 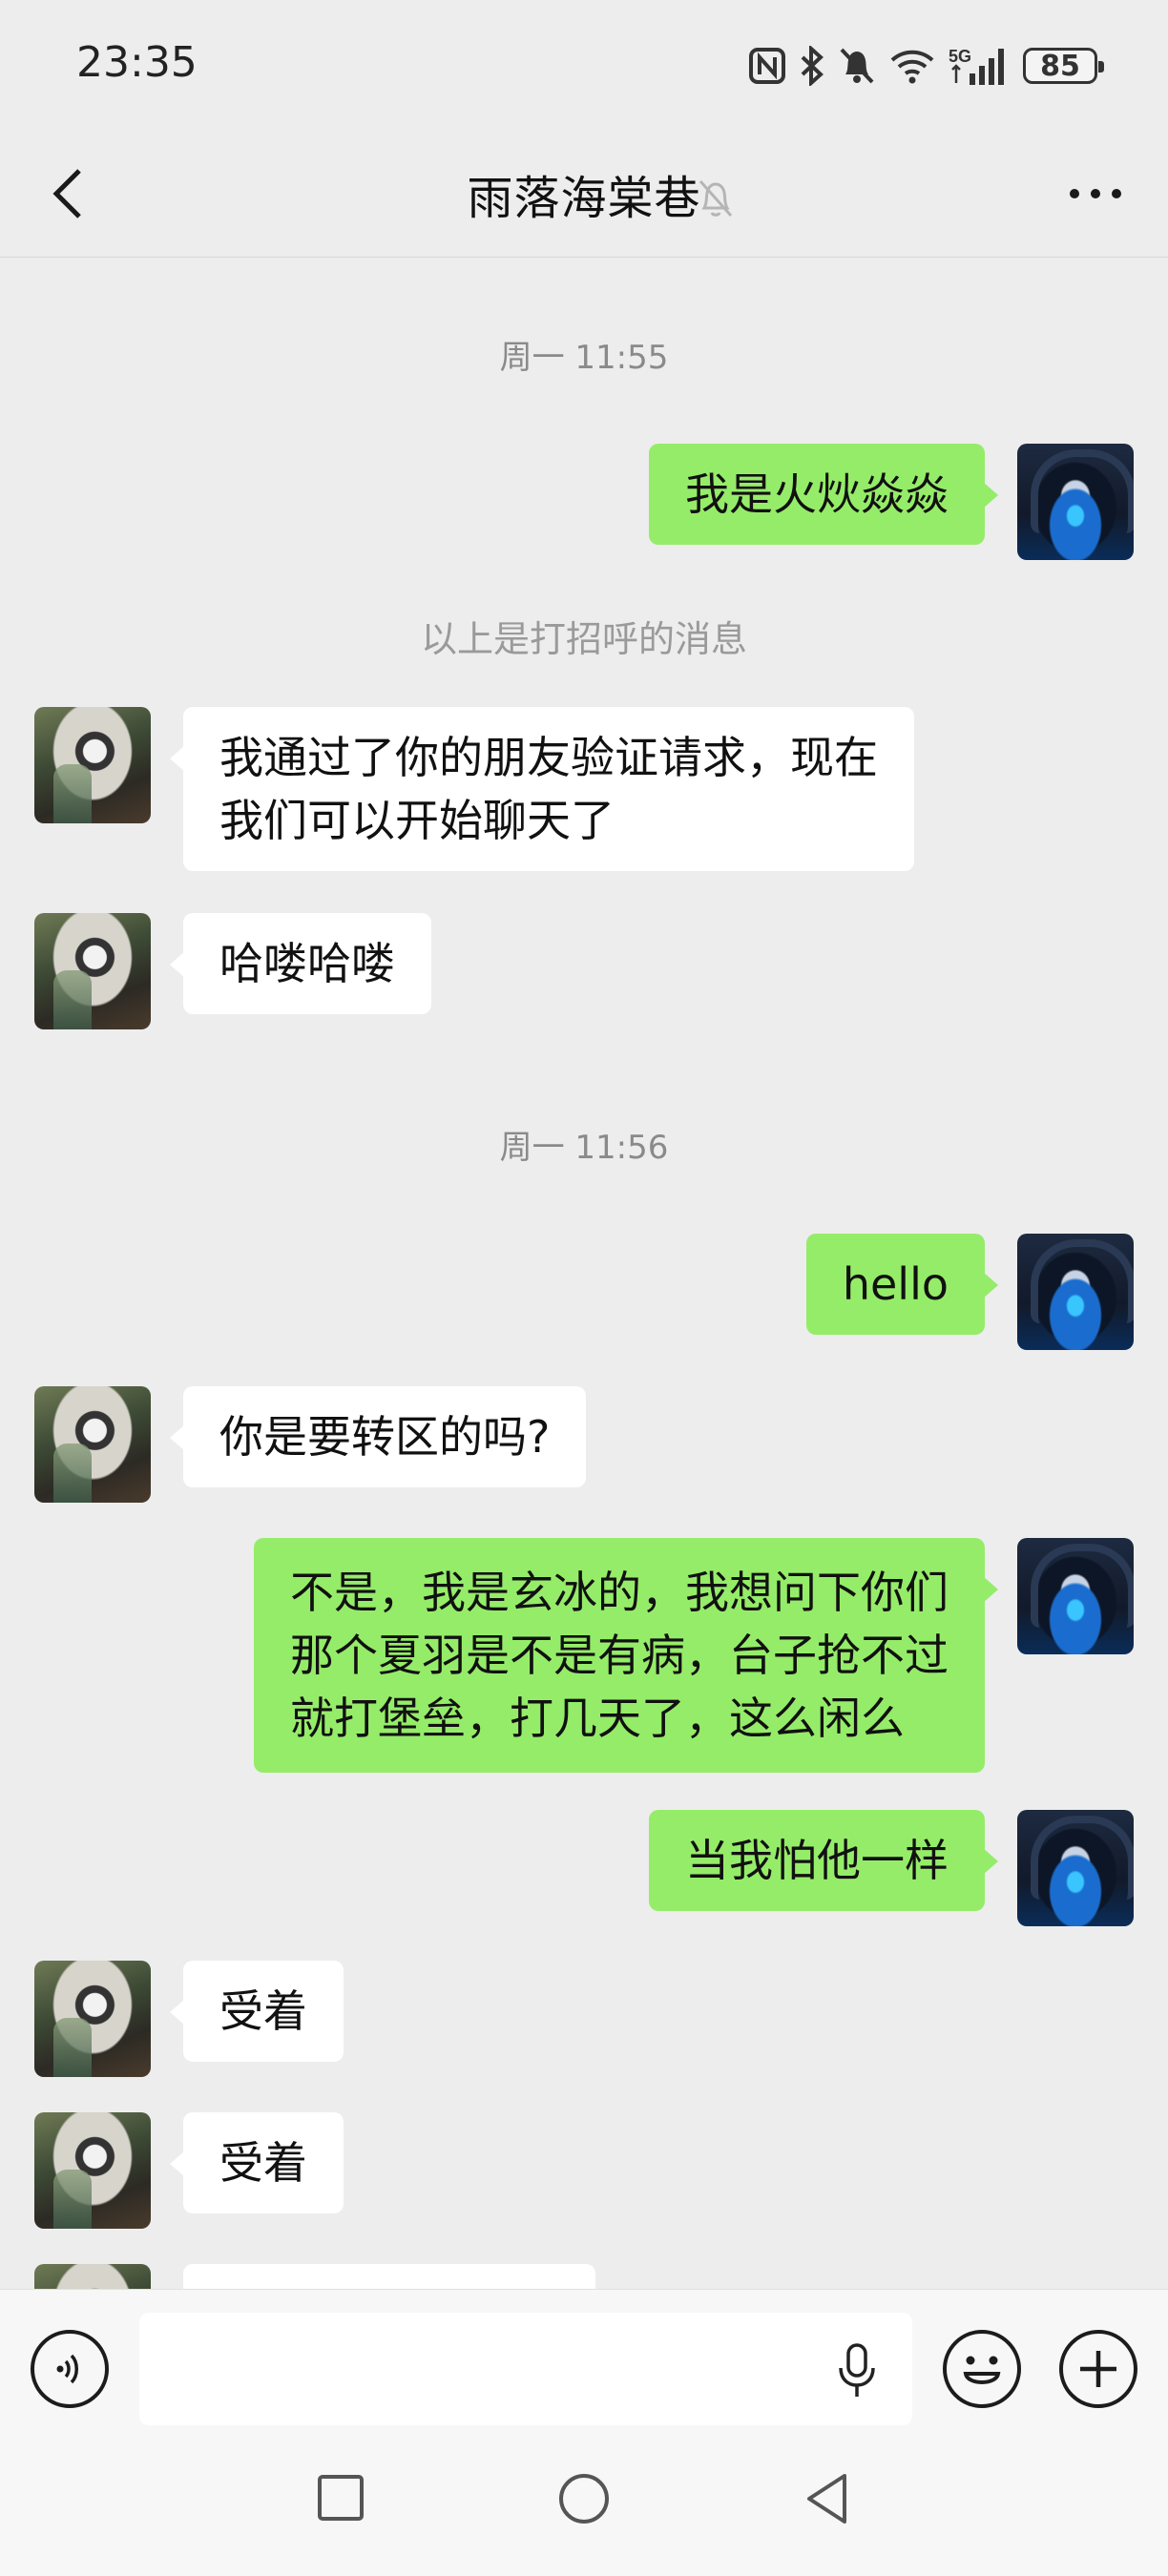 What do you see at coordinates (857, 2370) in the screenshot?
I see `microphone-icon` at bounding box center [857, 2370].